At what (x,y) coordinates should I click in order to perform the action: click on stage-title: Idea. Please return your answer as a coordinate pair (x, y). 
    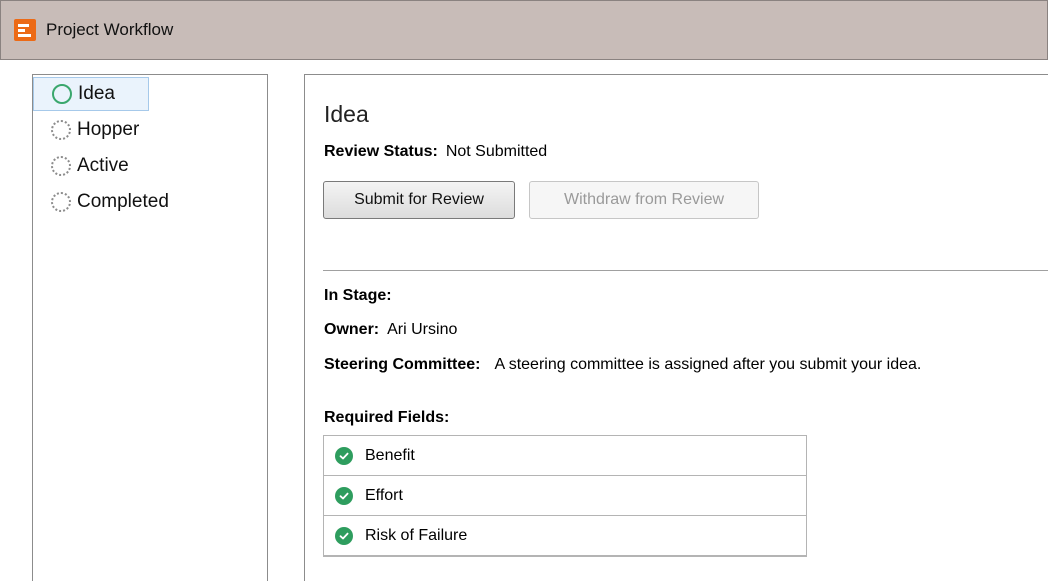
    Looking at the image, I should click on (346, 114).